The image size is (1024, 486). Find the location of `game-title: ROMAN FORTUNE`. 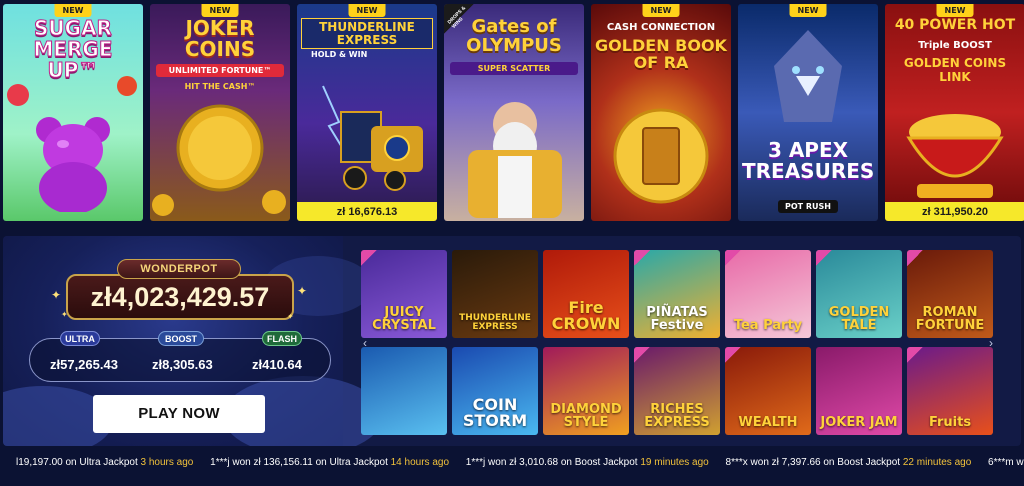

game-title: ROMAN FORTUNE is located at coordinates (950, 319).